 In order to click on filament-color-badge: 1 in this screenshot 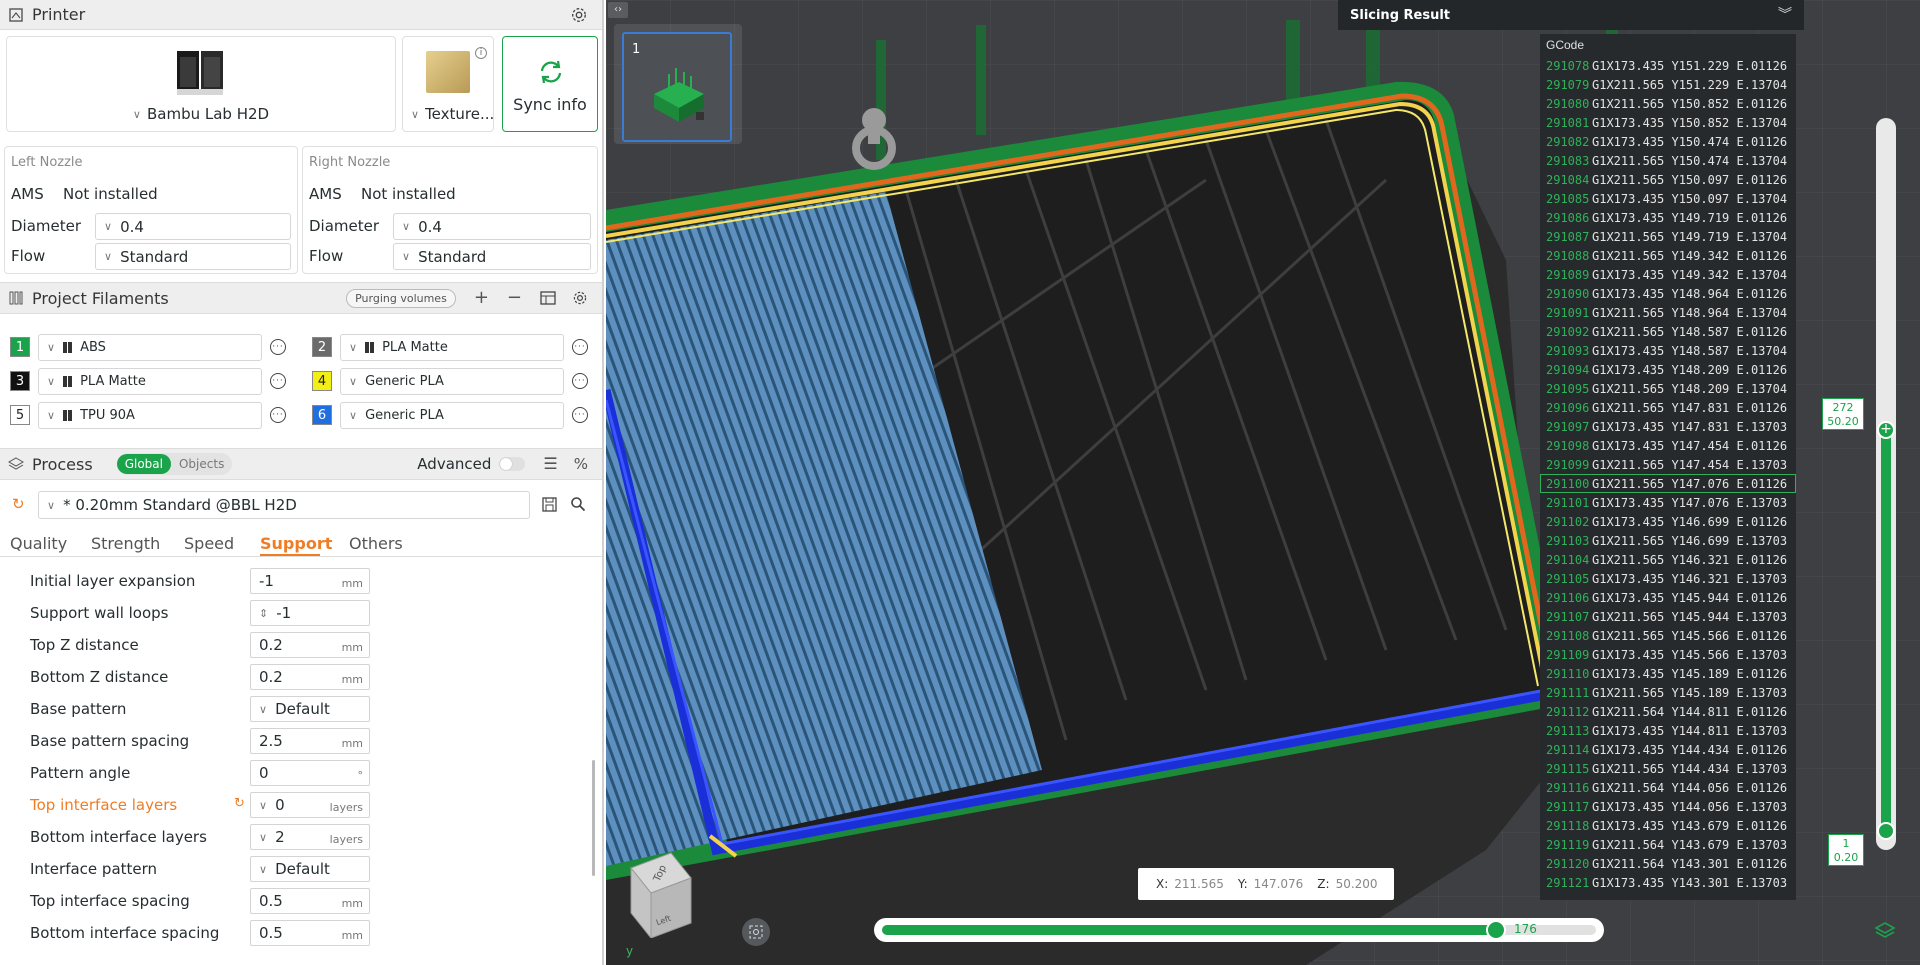, I will do `click(20, 347)`.